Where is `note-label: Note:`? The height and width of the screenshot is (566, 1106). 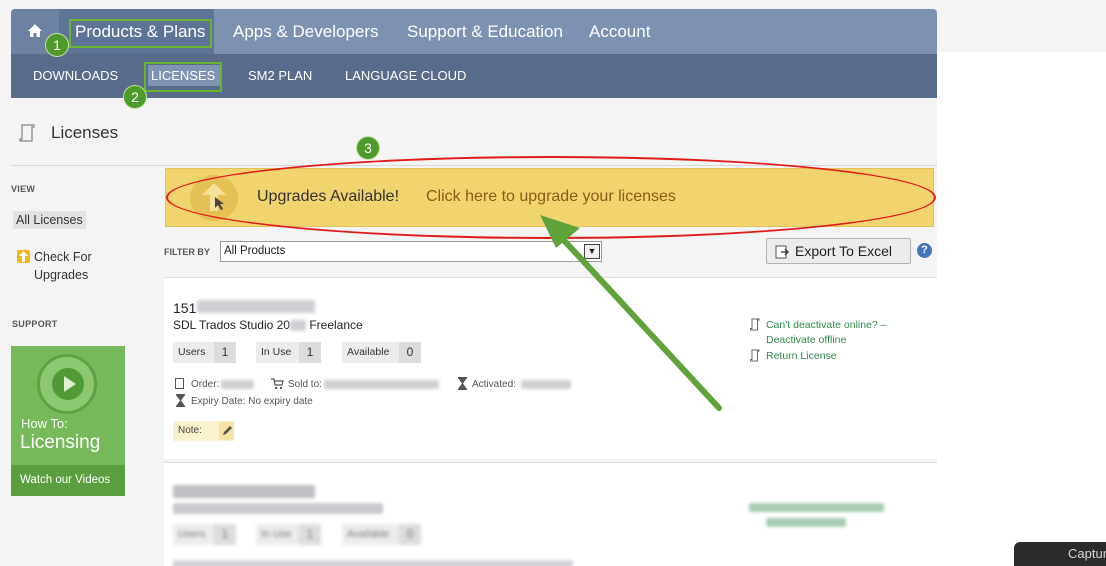
note-label: Note: is located at coordinates (190, 430).